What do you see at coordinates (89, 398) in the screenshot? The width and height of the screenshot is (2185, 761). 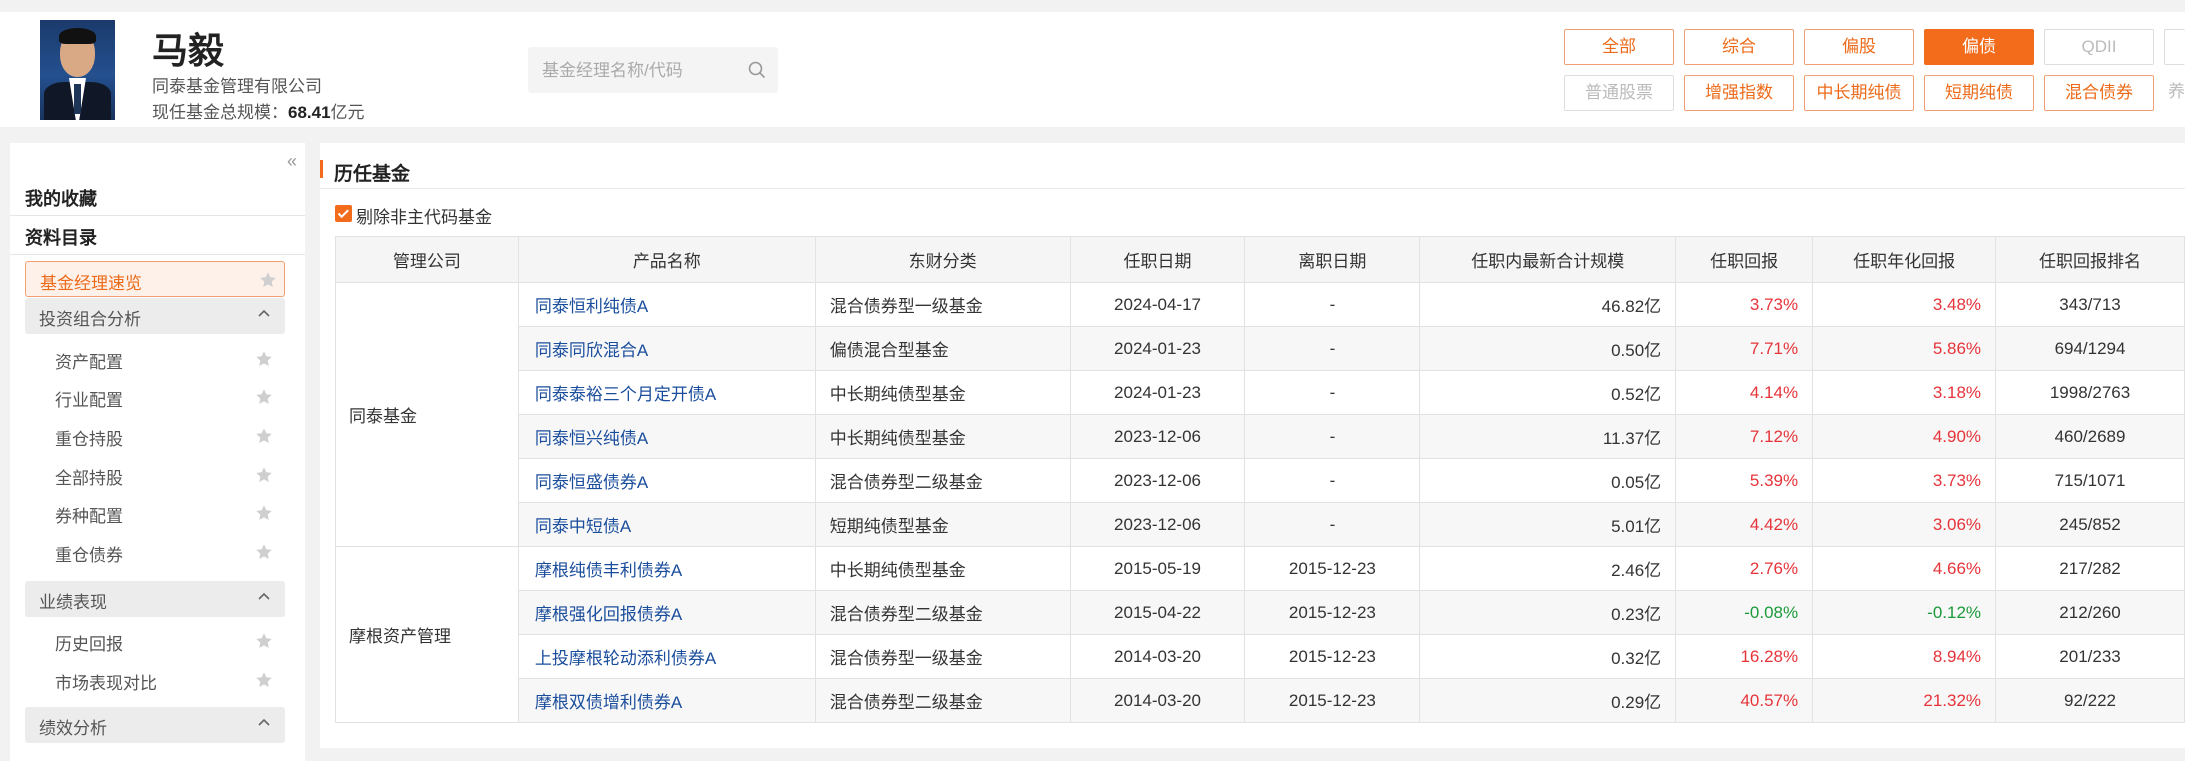 I see `sidebar-item-industry-allocation: 行业配置` at bounding box center [89, 398].